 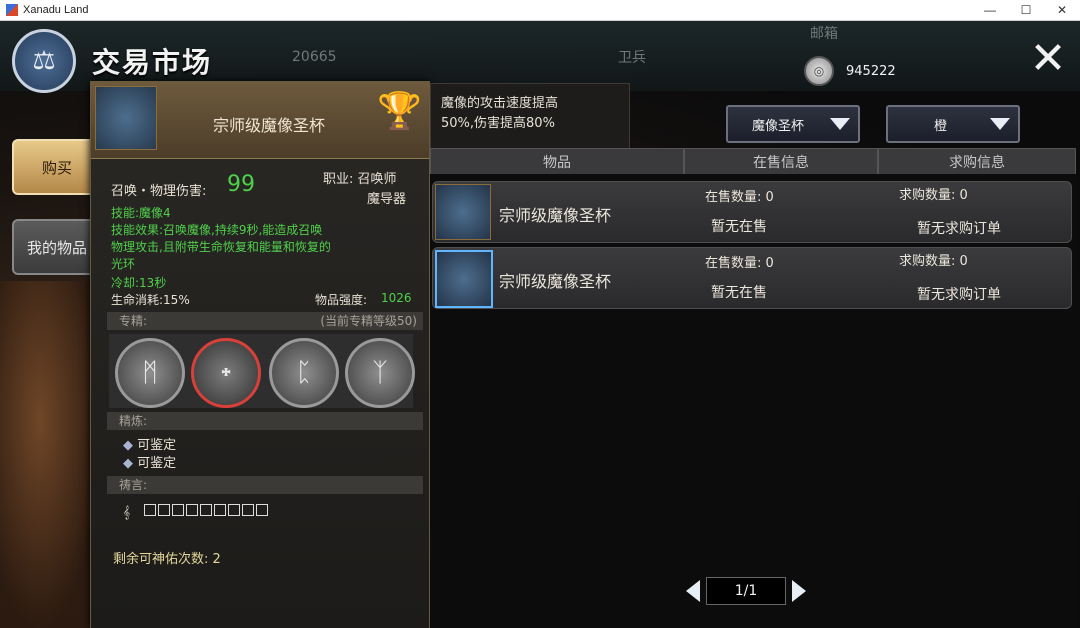 I want to click on mastery-emblem-4-icon: ᛉ, so click(x=380, y=373).